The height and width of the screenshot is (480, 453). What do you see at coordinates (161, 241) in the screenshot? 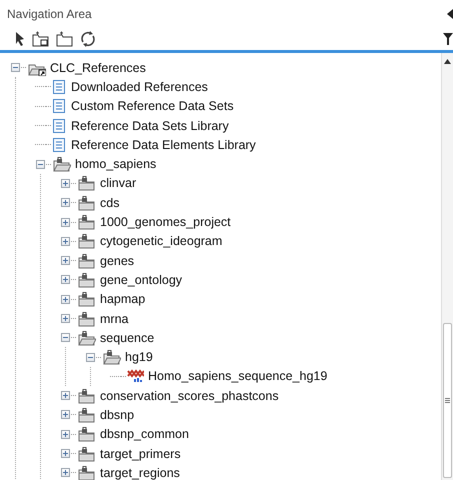
I see `tree-item-label: cytogenetic_ideogram` at bounding box center [161, 241].